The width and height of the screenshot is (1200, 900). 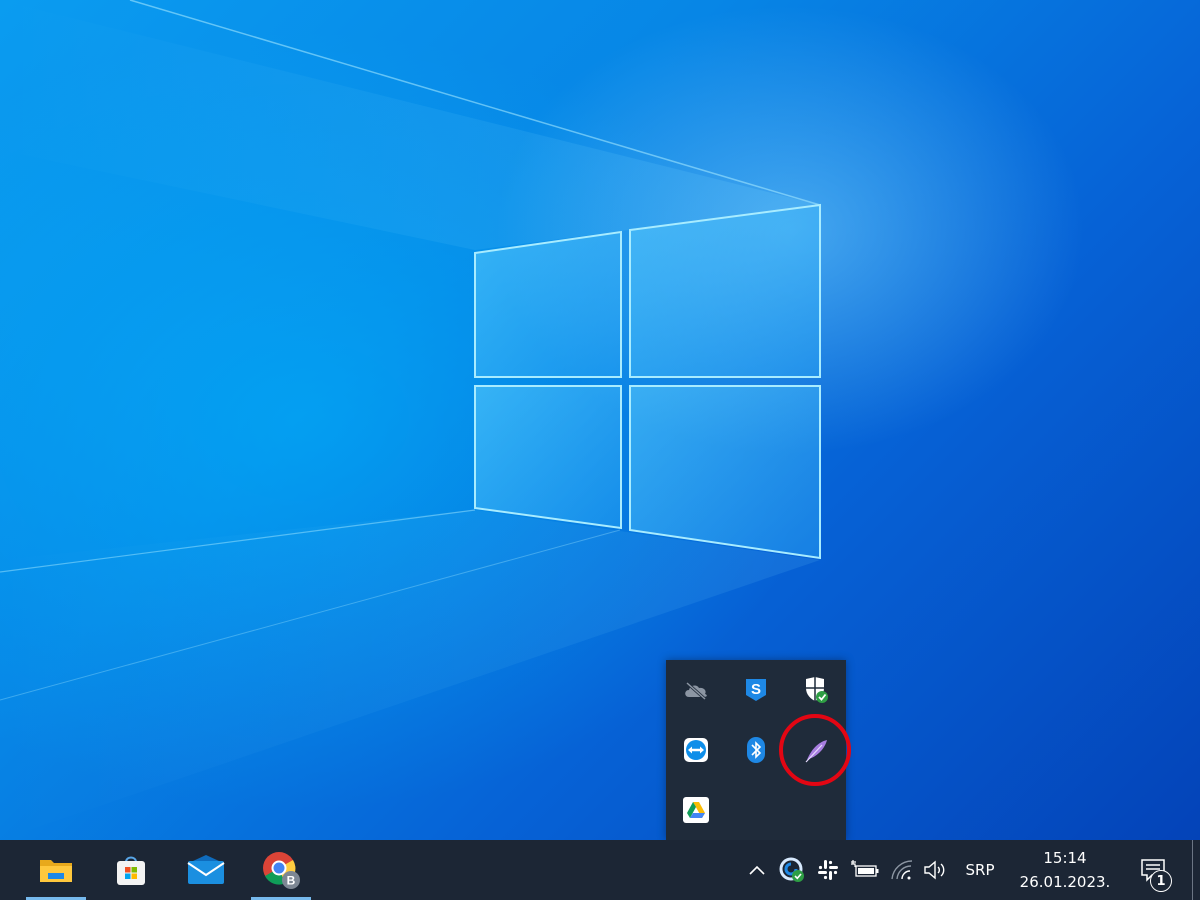 I want to click on microsoft-store-button, so click(x=131, y=870).